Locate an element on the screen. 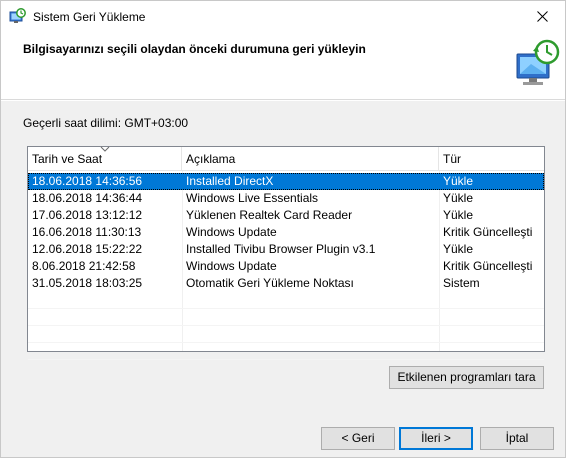 This screenshot has width=566, height=458. cell-date: 18.06.2018 14:36:44 is located at coordinates (87, 198).